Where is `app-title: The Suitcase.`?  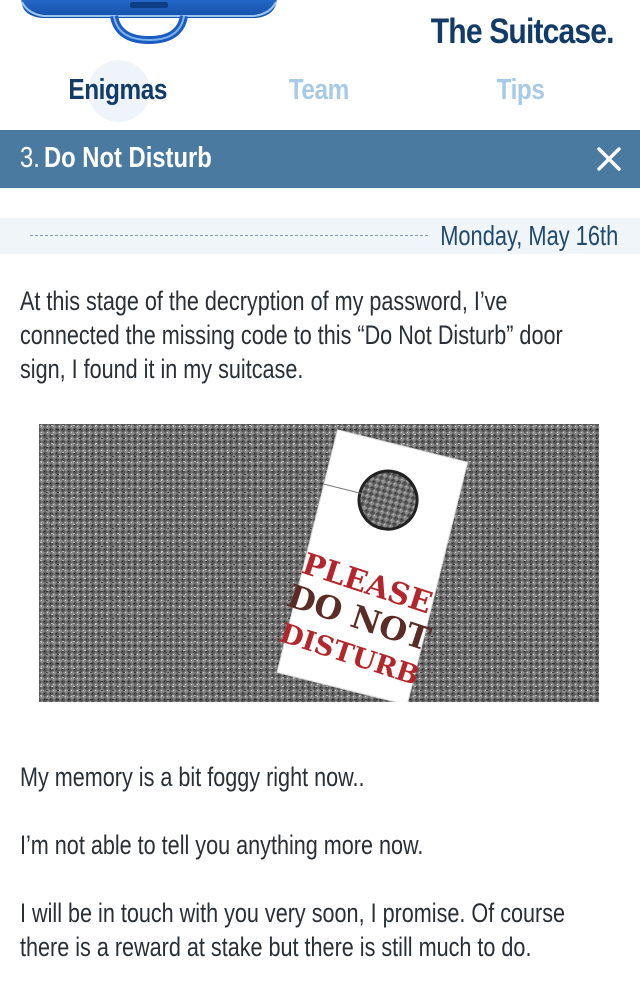 app-title: The Suitcase. is located at coordinates (523, 31).